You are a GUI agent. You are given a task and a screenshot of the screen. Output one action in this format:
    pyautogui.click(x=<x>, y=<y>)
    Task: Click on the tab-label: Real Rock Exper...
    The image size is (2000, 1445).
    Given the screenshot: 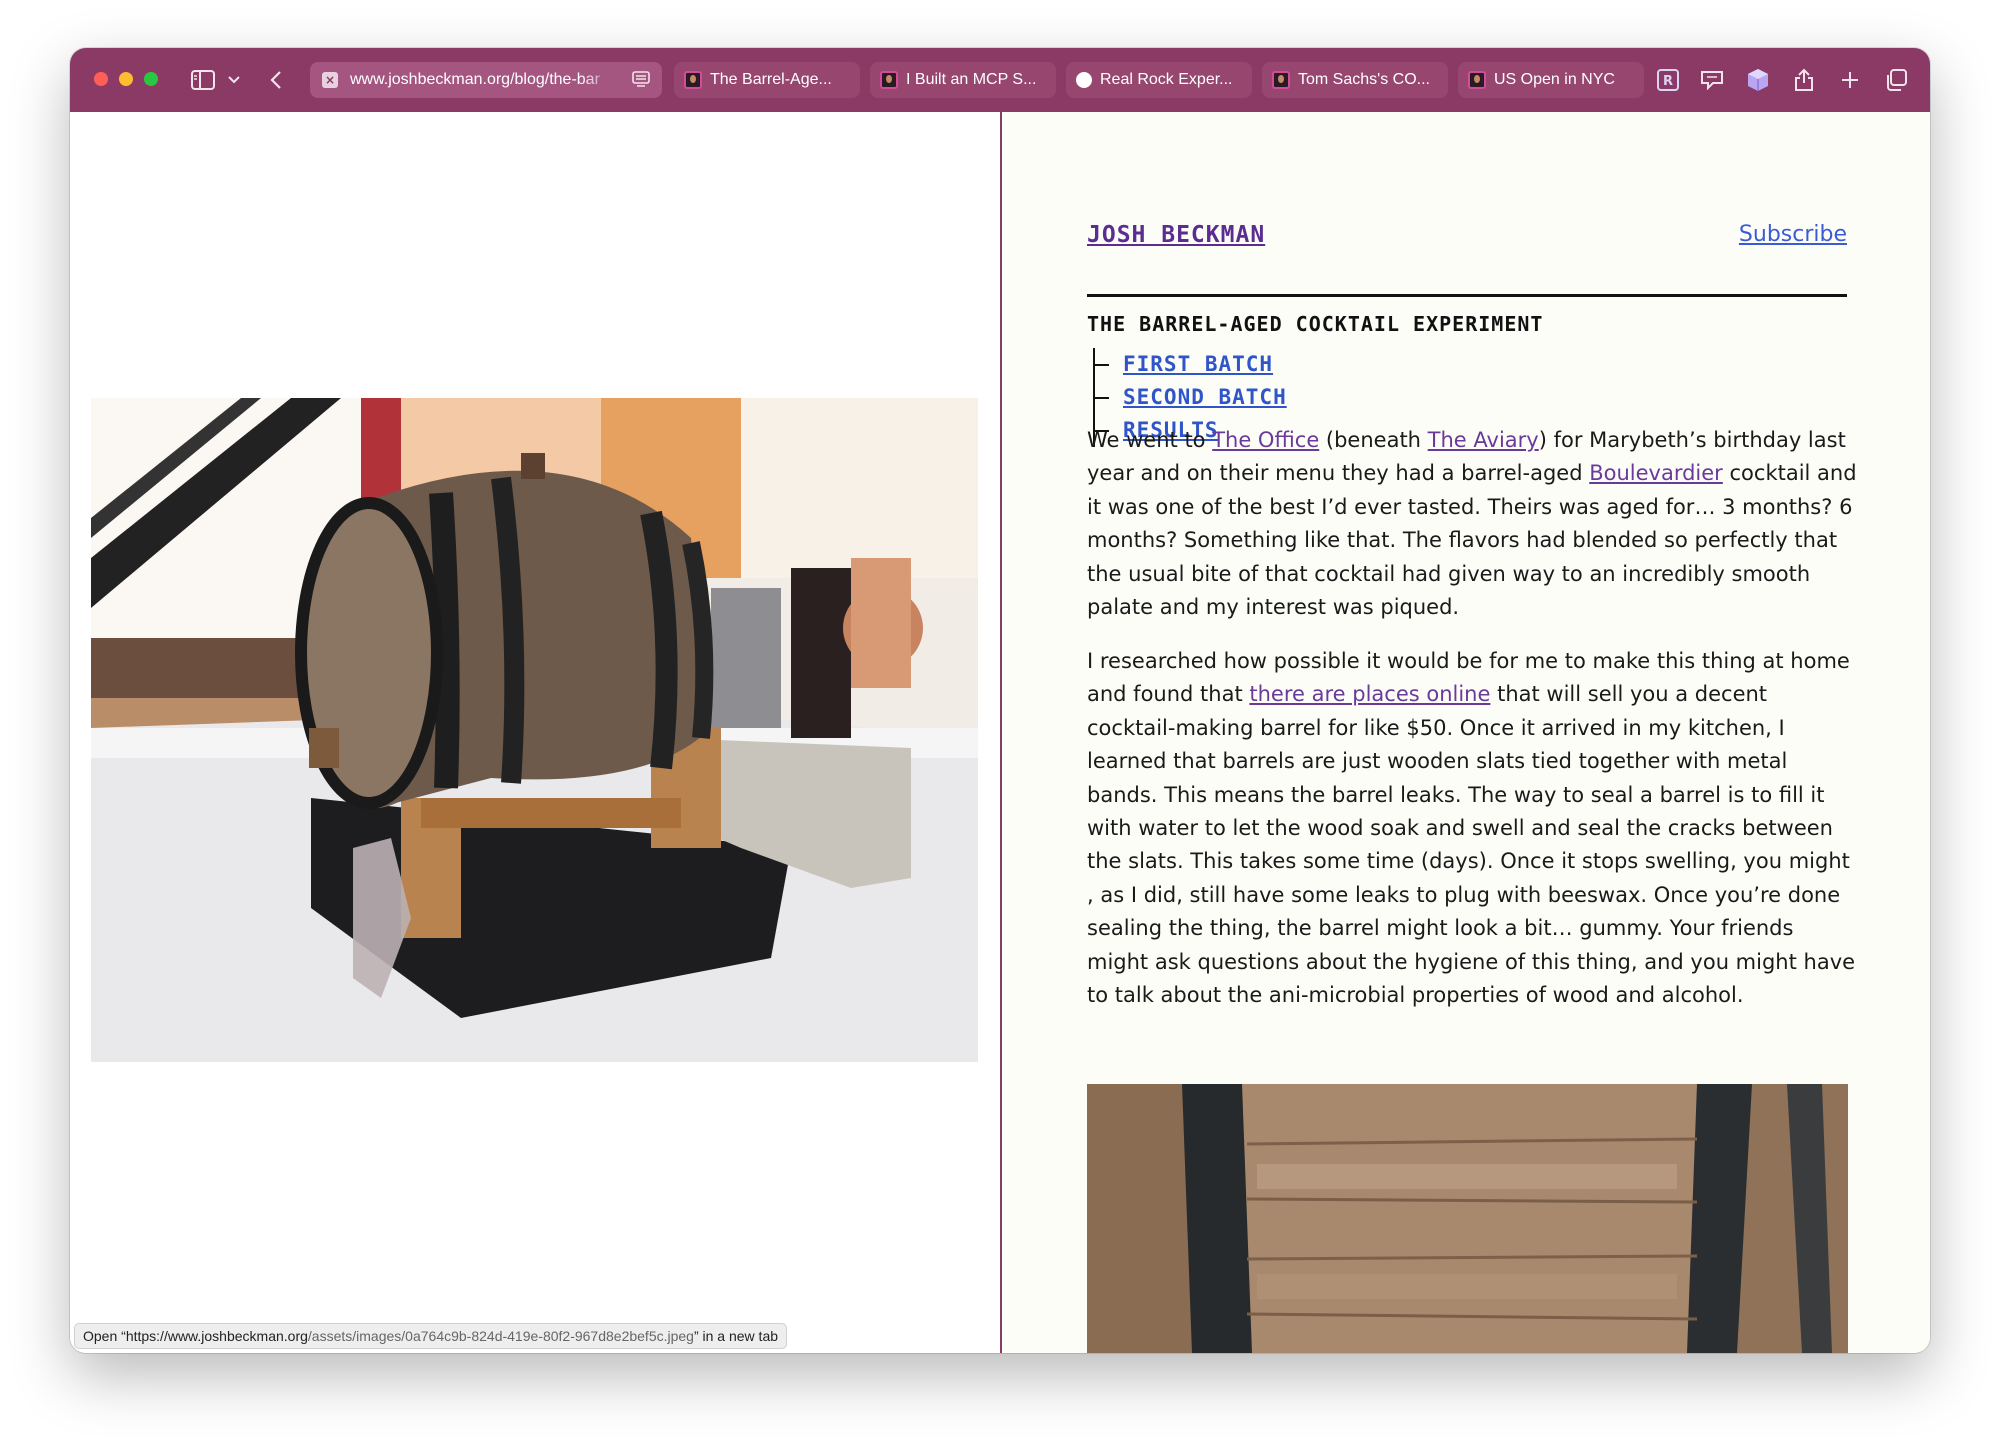 What is the action you would take?
    pyautogui.click(x=1166, y=79)
    